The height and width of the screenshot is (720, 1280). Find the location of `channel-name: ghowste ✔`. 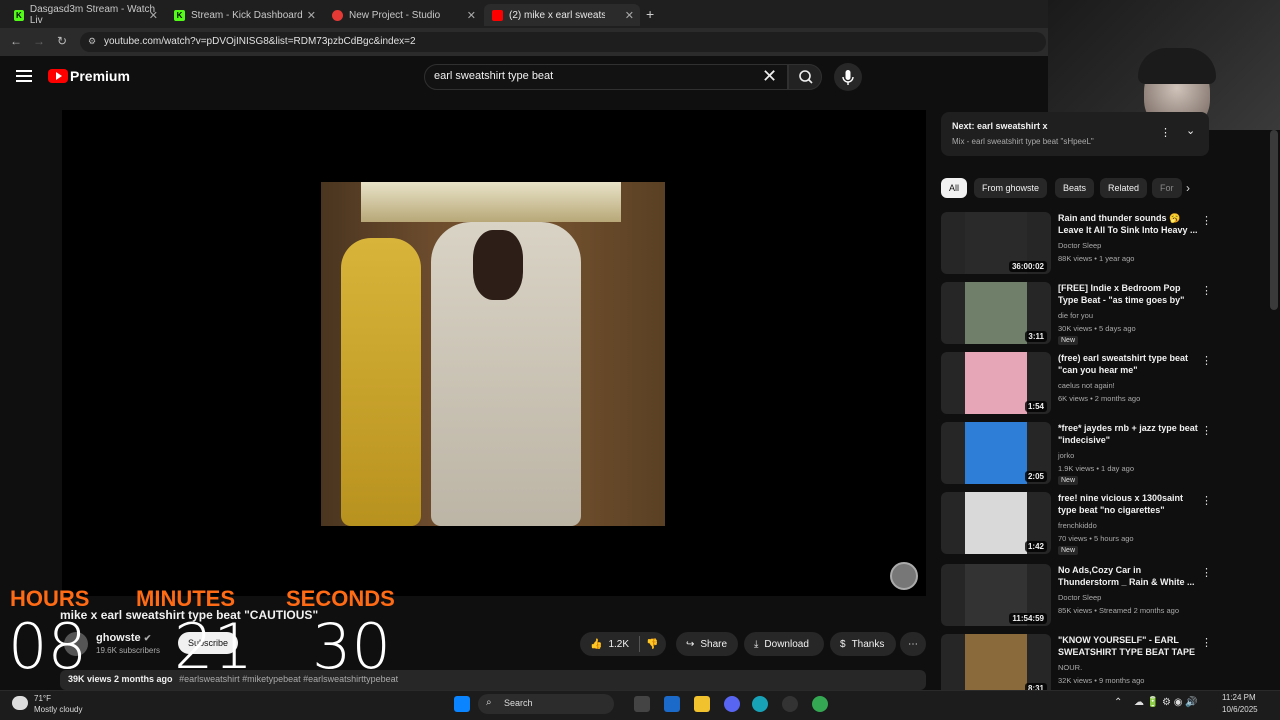

channel-name: ghowste ✔ is located at coordinates (123, 638).